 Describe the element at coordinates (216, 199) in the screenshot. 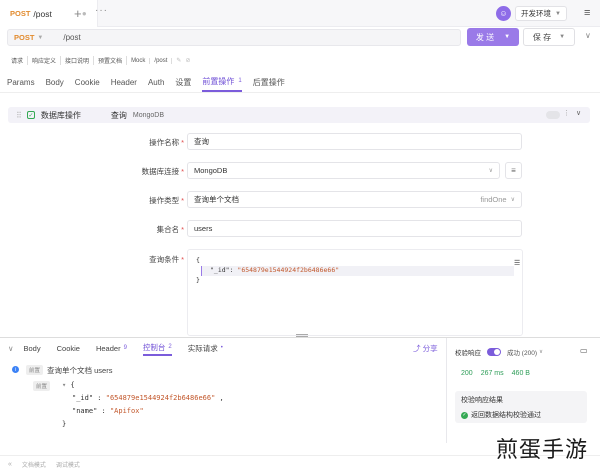

I see `op-type-value: 查询单个文档` at that location.